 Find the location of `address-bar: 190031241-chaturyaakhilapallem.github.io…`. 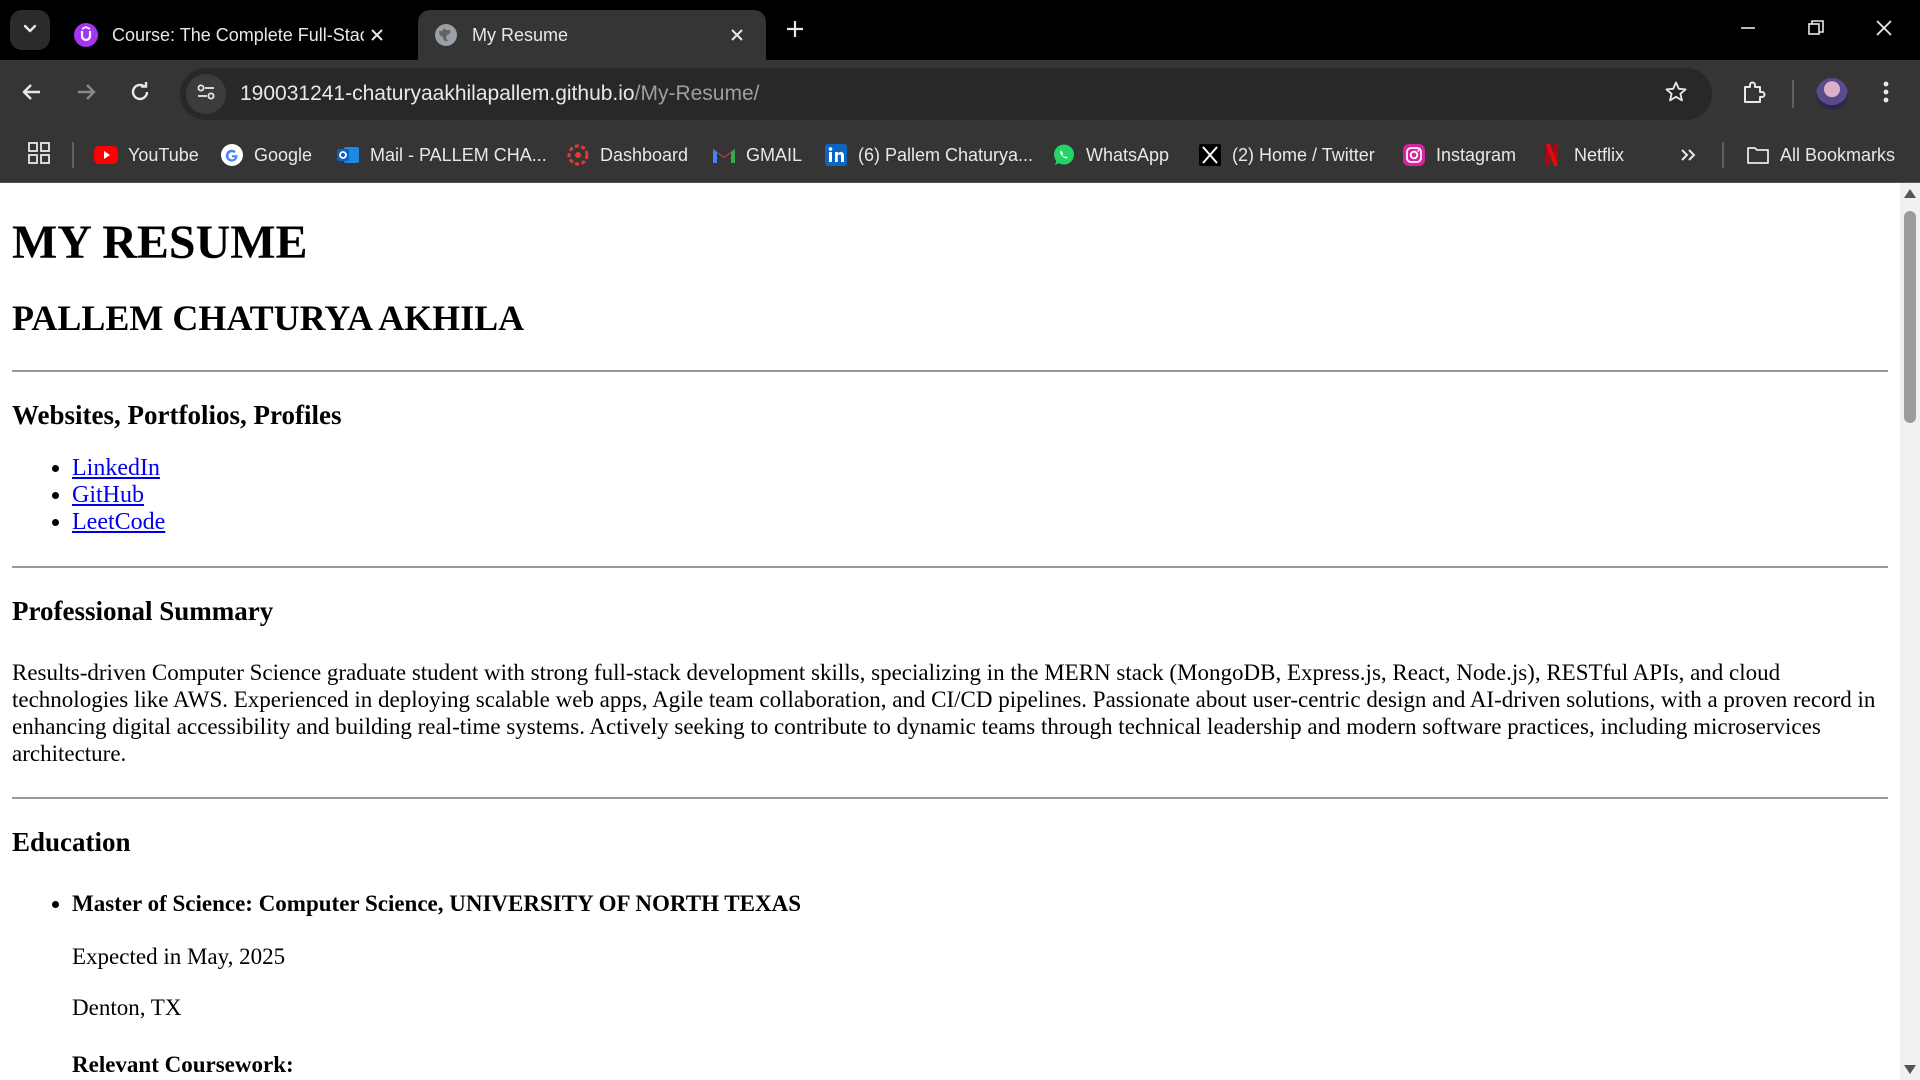

address-bar: 190031241-chaturyaakhilapallem.github.io… is located at coordinates (946, 94).